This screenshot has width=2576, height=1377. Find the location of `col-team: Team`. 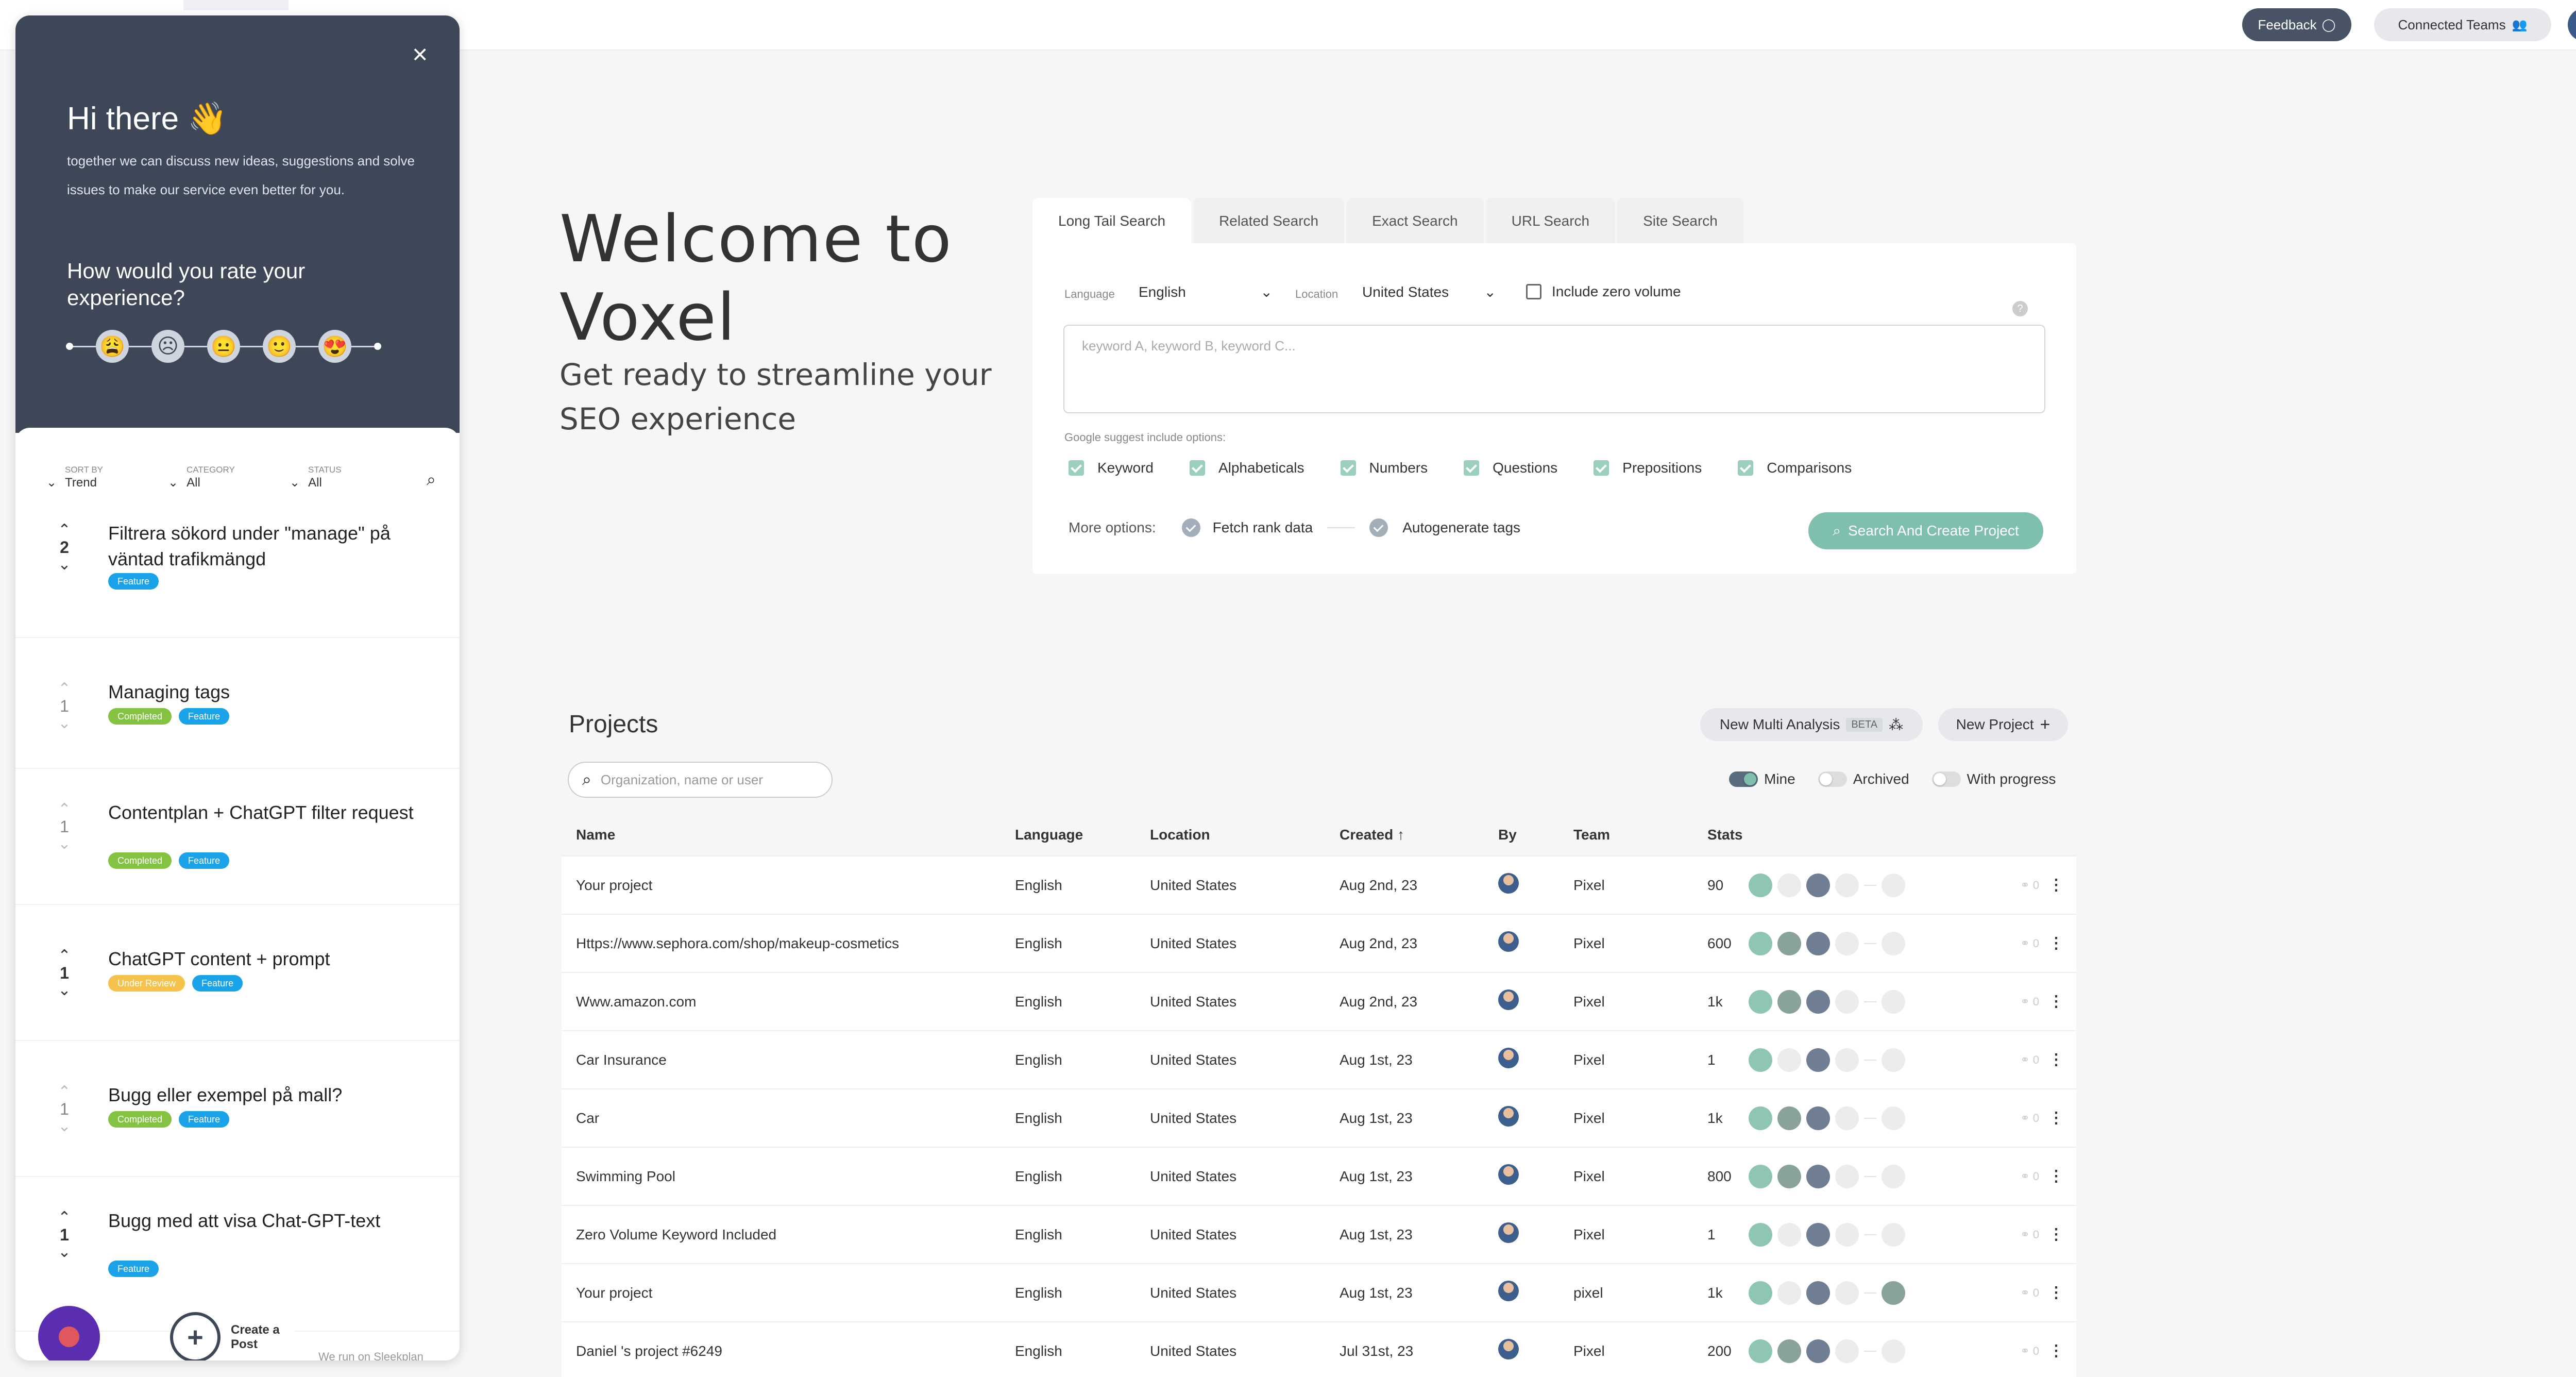

col-team: Team is located at coordinates (1640, 835).